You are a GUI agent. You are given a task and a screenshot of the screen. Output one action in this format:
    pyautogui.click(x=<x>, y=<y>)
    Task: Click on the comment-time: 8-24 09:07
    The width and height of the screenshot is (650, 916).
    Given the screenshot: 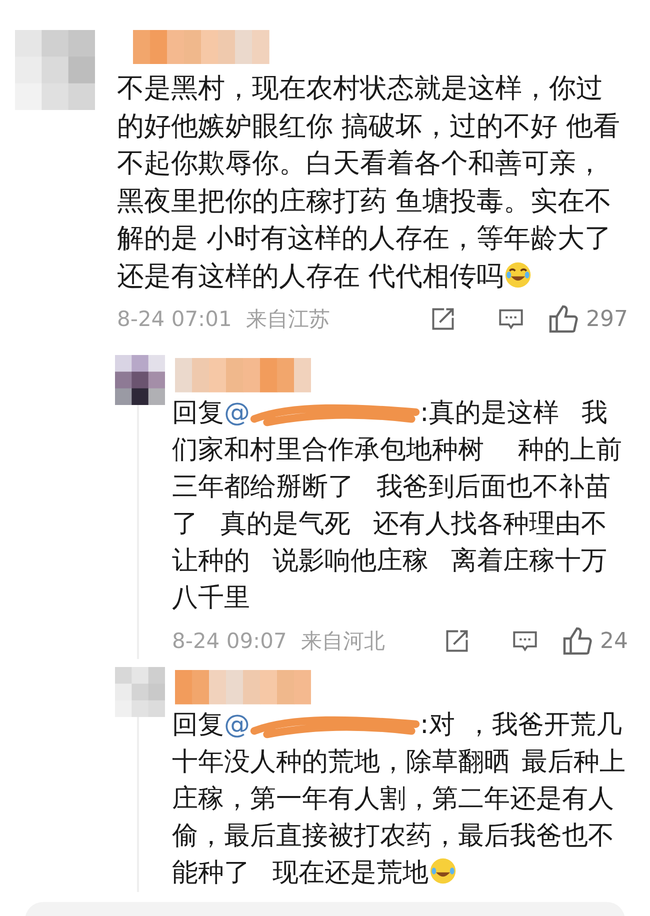 What is the action you would take?
    pyautogui.click(x=229, y=641)
    